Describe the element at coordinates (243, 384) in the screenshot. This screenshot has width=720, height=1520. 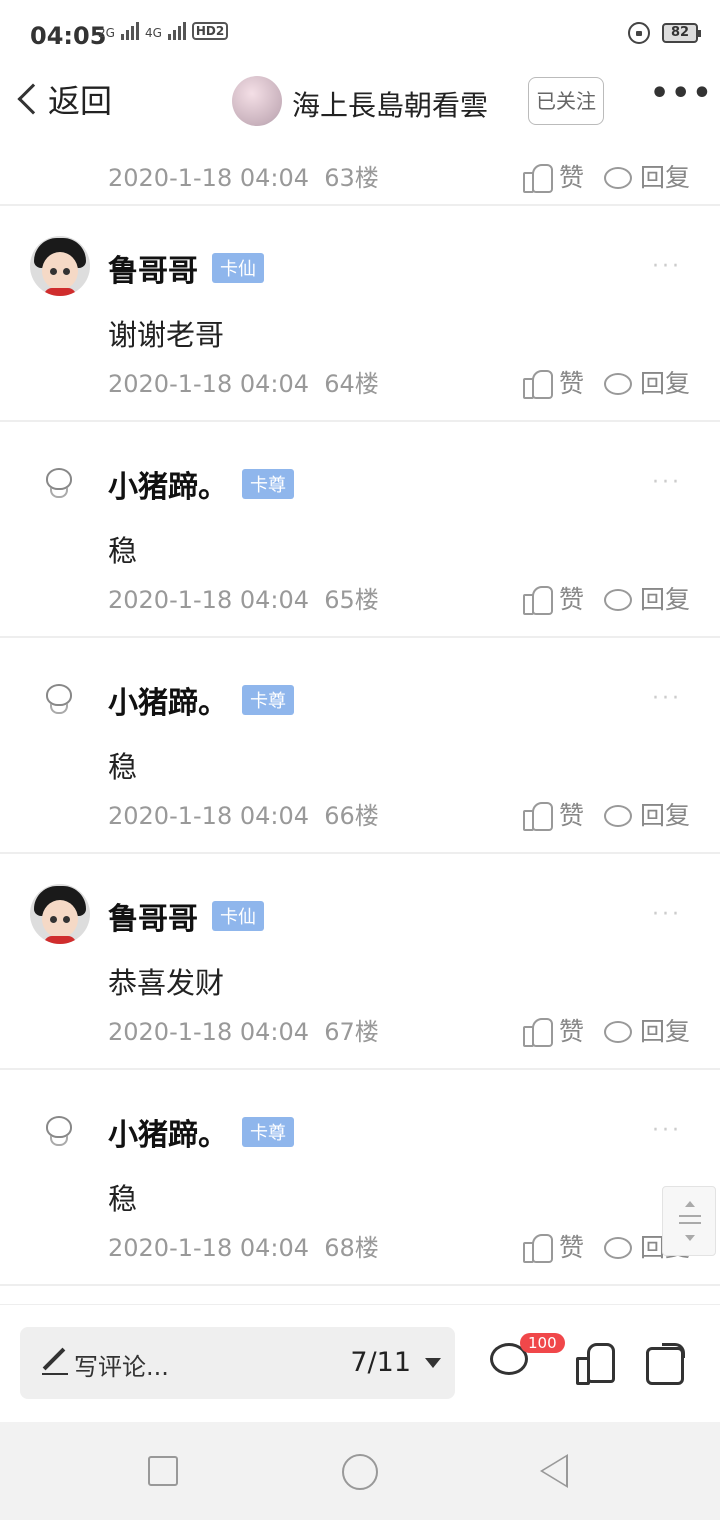
I see `post-timestamp: 2020-1-18 04:04 64楼` at that location.